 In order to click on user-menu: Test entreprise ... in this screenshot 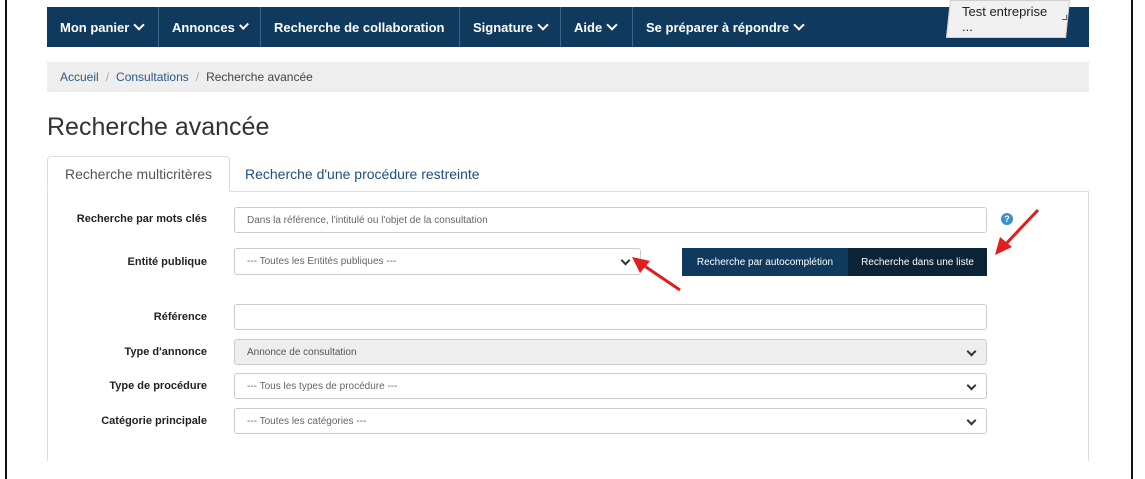, I will do `click(1008, 19)`.